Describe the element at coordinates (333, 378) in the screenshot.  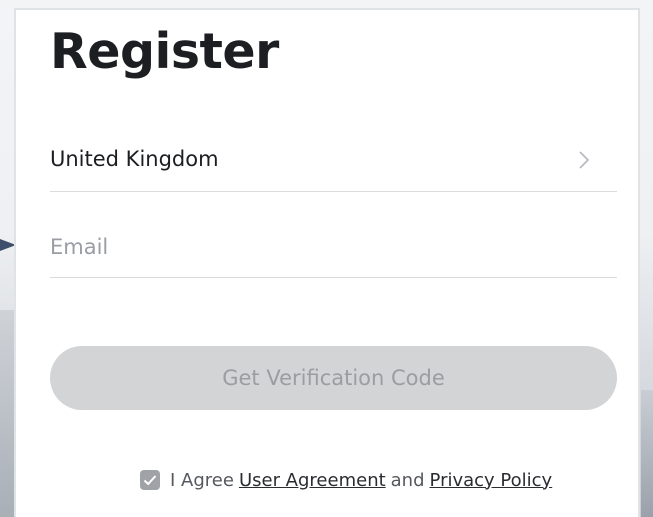
I see `get-verification-code-button: Get Verification Code` at that location.